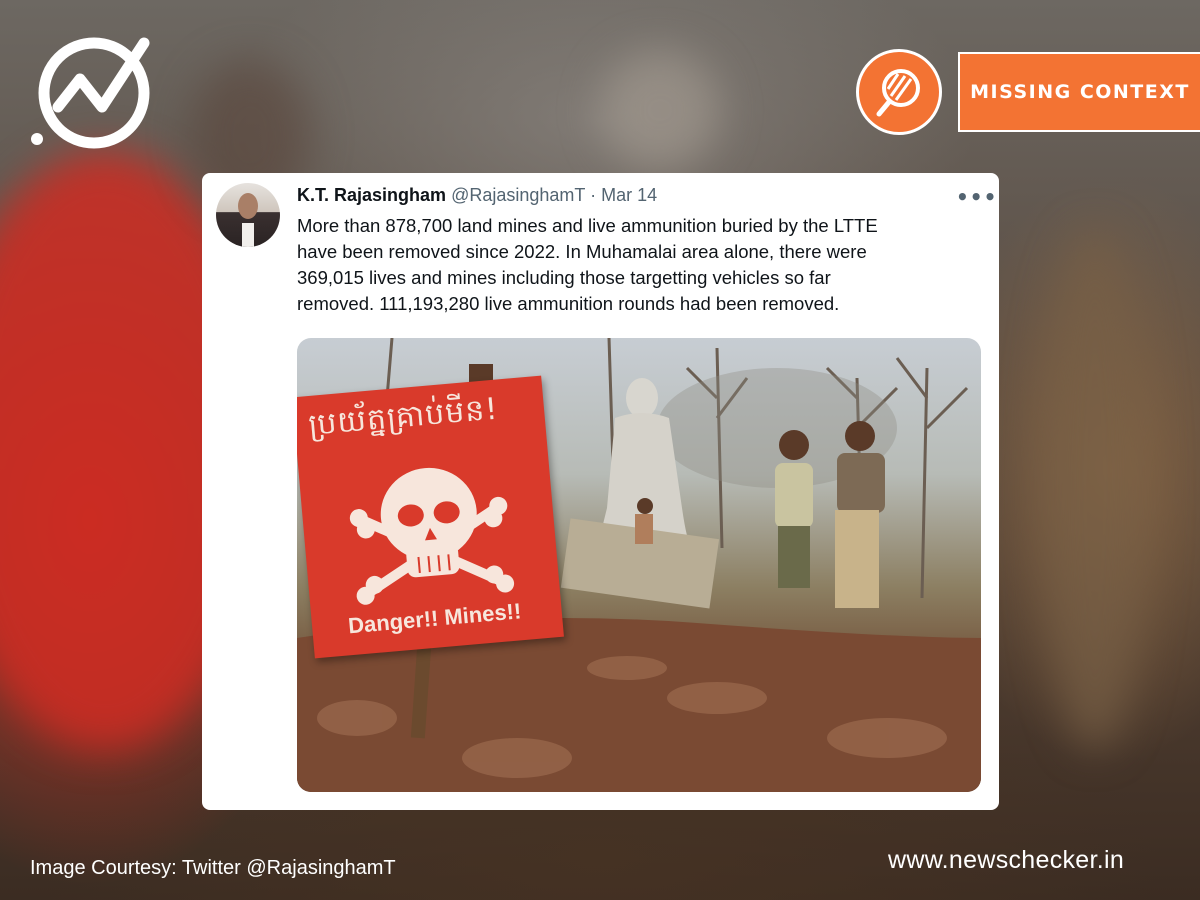 This screenshot has width=1200, height=900. Describe the element at coordinates (976, 197) in the screenshot. I see `more-options-icon: •••` at that location.